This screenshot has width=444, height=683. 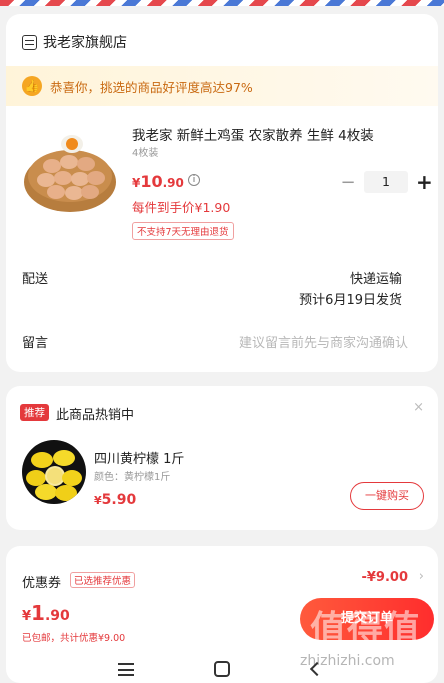 What do you see at coordinates (34, 412) in the screenshot?
I see `recommend-tag: 推荐` at bounding box center [34, 412].